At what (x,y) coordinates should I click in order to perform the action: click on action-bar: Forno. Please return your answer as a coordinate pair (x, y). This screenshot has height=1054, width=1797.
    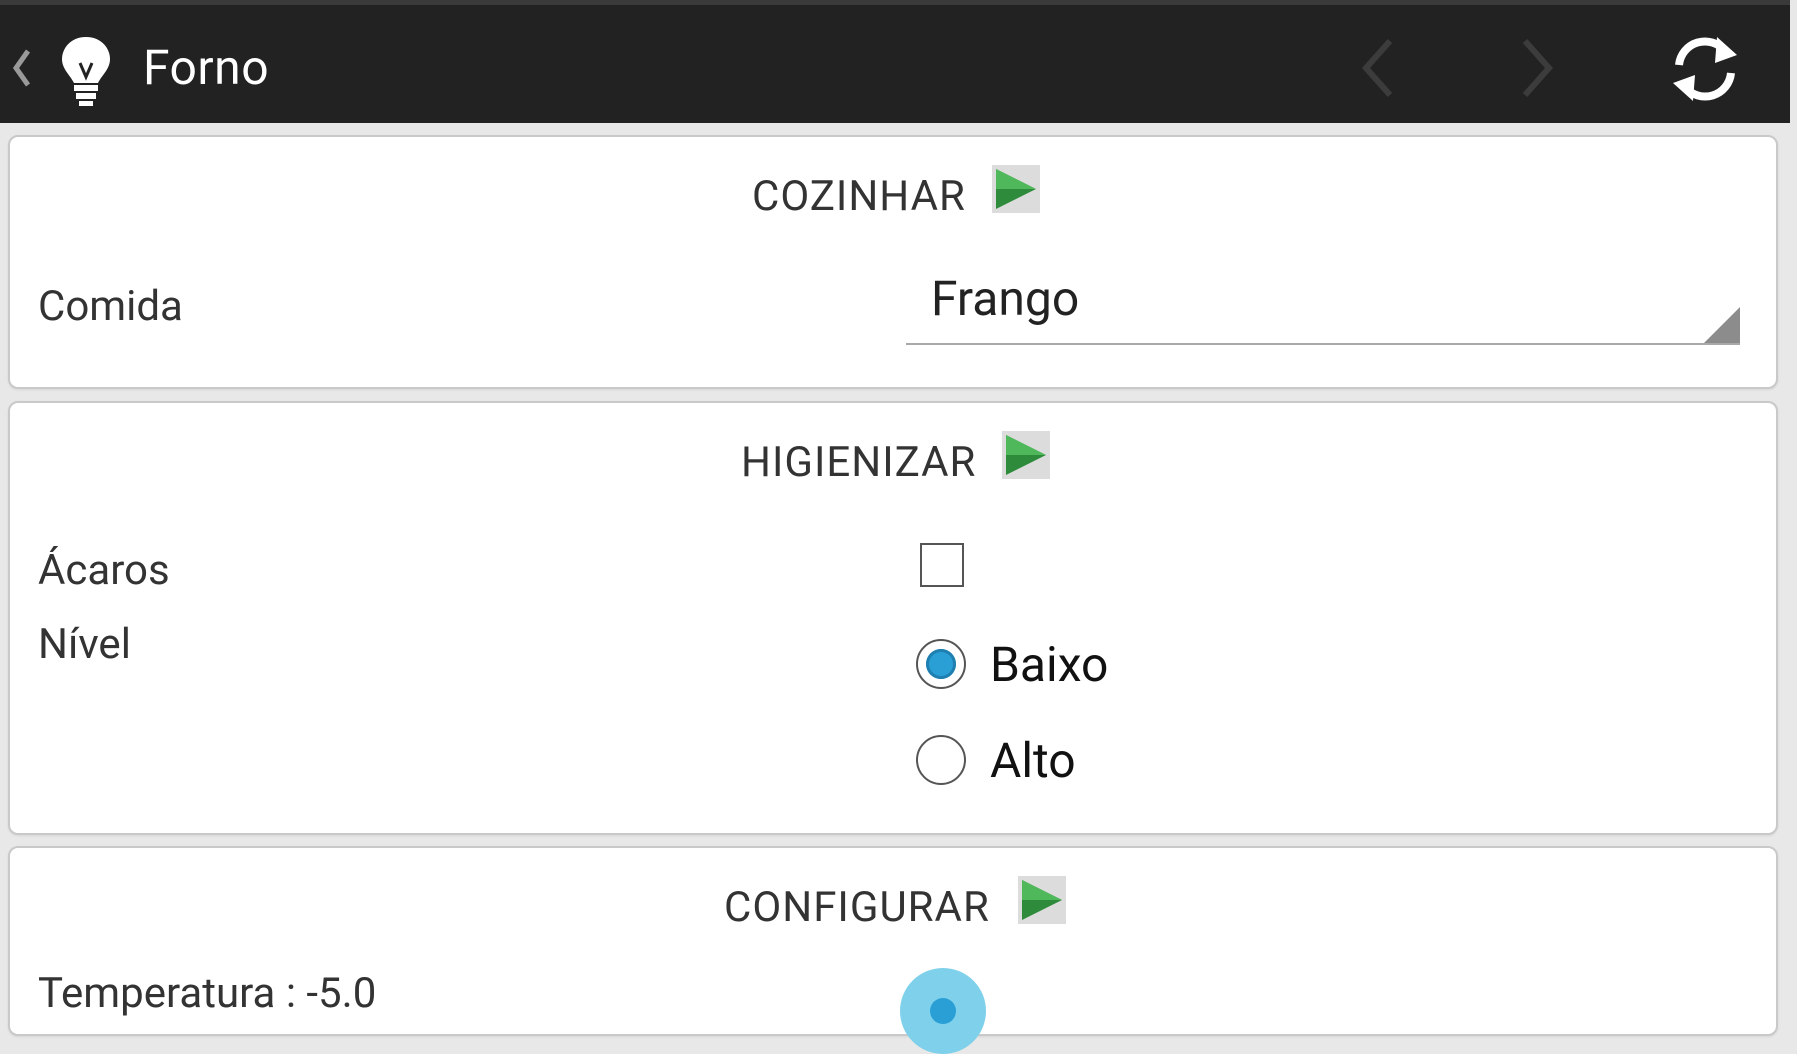
    Looking at the image, I should click on (895, 61).